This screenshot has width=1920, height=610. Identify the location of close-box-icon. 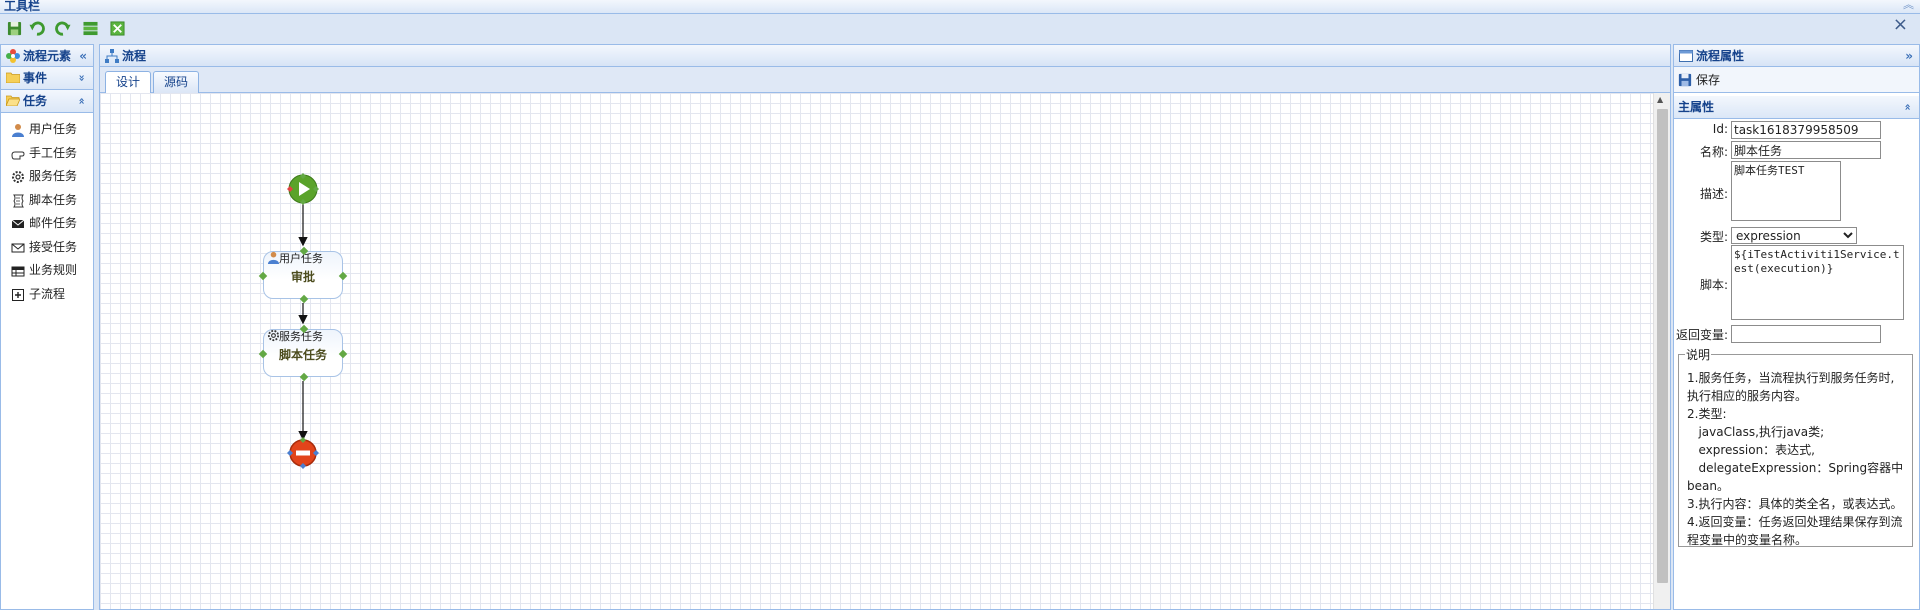
(117, 28).